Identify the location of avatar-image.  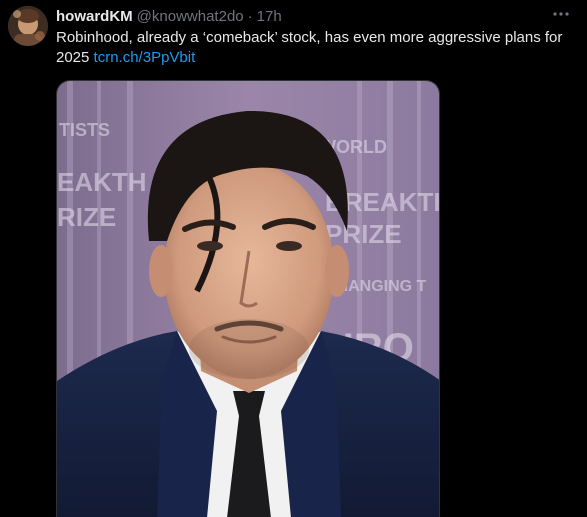
(28, 26).